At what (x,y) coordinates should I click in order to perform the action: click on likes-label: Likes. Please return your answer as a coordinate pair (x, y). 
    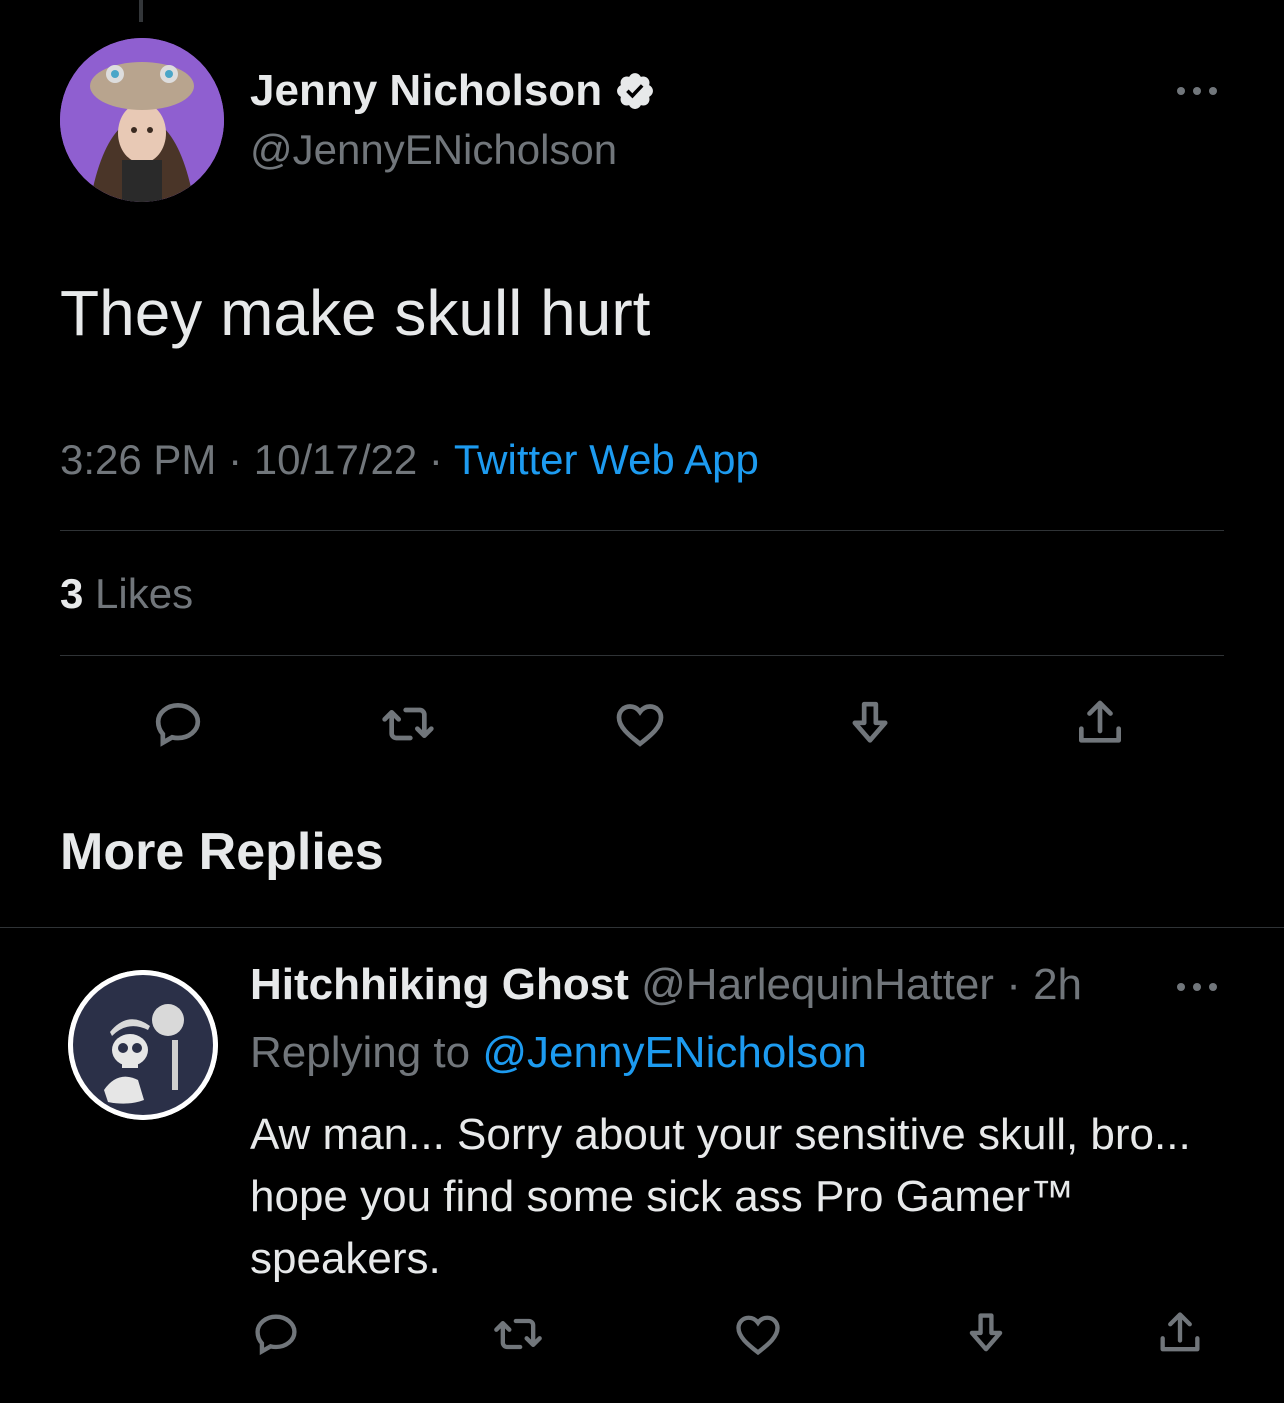
    Looking at the image, I should click on (144, 593).